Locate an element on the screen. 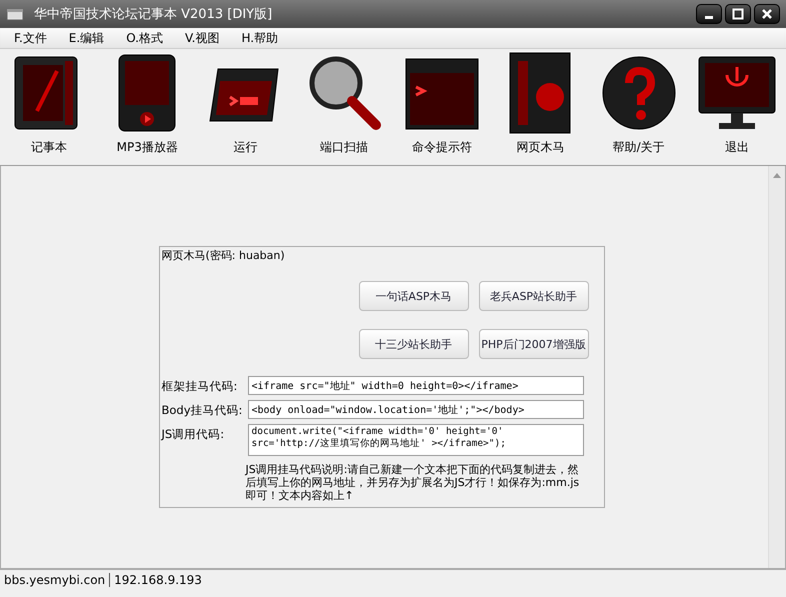 The image size is (786, 597). toolbar-button: 记事本 is located at coordinates (49, 107).